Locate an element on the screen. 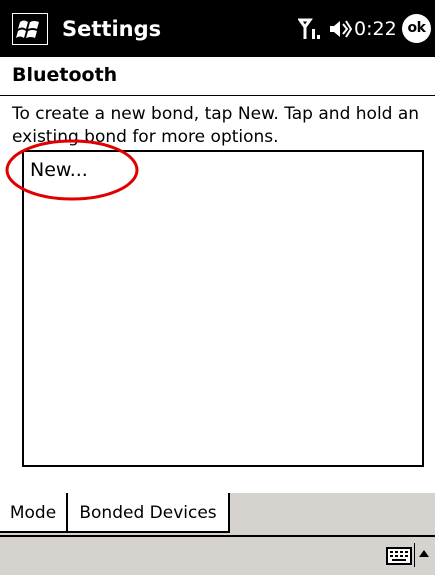 This screenshot has width=435, height=575. clock: 0:22 is located at coordinates (375, 29).